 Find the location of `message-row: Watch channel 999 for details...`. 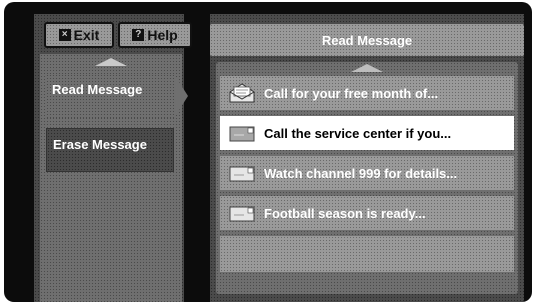

message-row: Watch channel 999 for details... is located at coordinates (367, 173).